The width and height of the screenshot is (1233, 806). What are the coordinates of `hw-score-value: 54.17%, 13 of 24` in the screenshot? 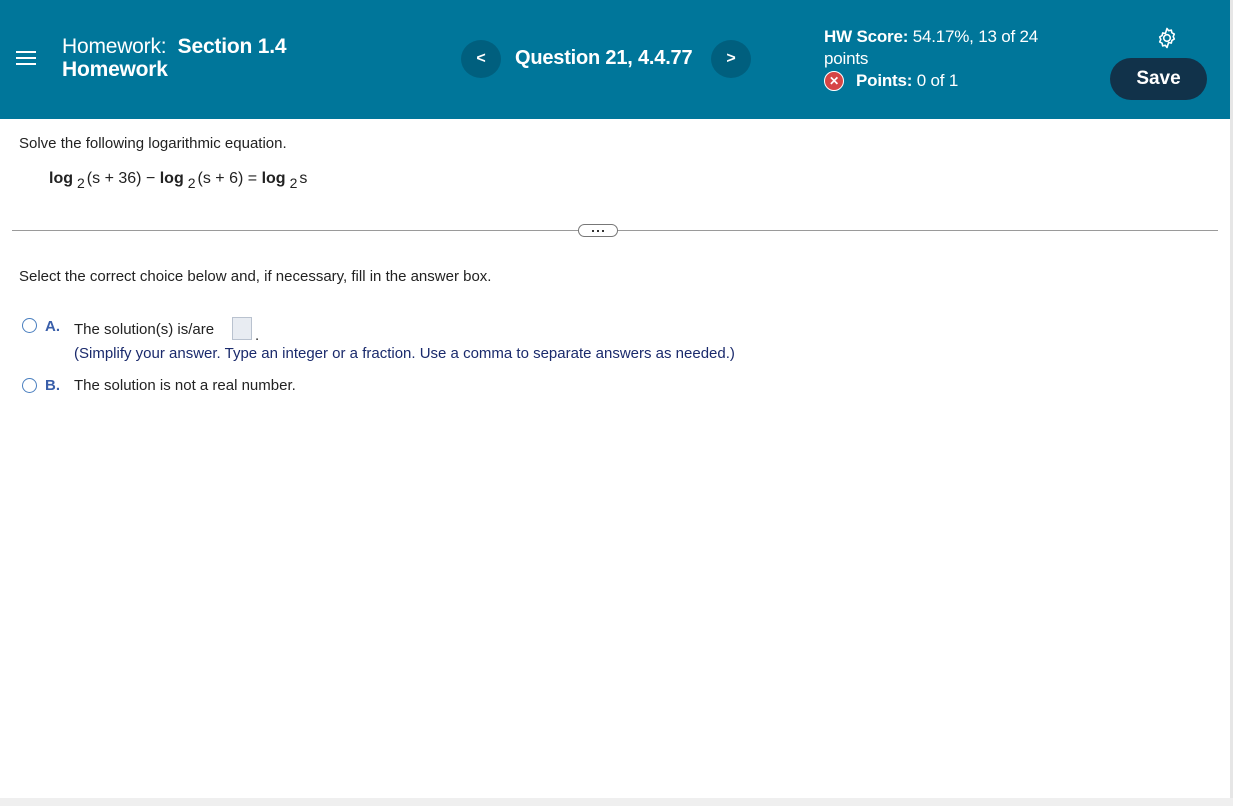 It's located at (975, 36).